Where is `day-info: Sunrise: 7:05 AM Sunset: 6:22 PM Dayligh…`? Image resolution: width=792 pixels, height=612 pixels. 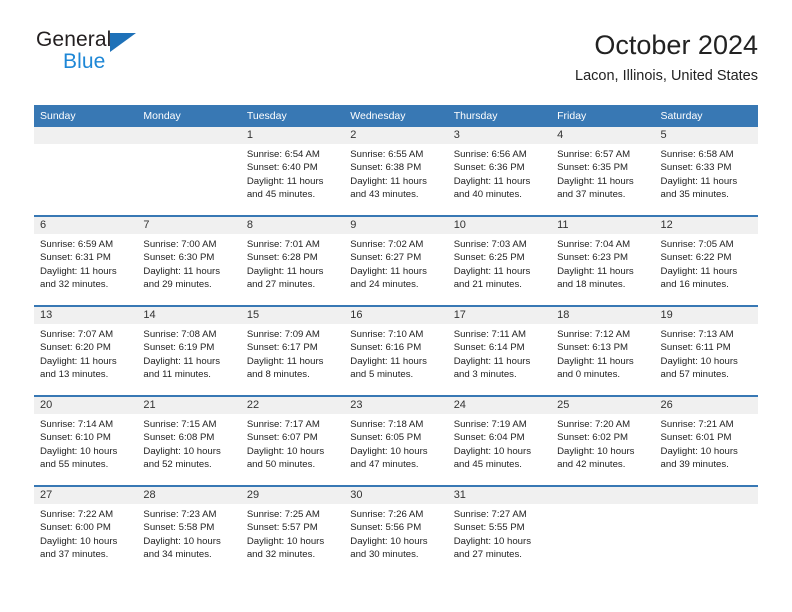 day-info: Sunrise: 7:05 AM Sunset: 6:22 PM Dayligh… is located at coordinates (706, 263).